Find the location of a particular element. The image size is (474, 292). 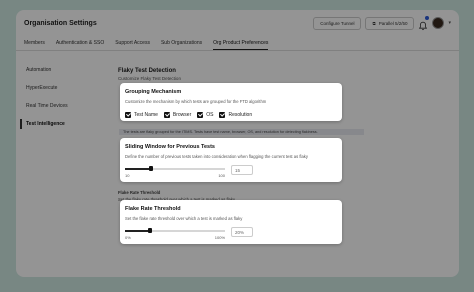

option-os: OS is located at coordinates (205, 115).